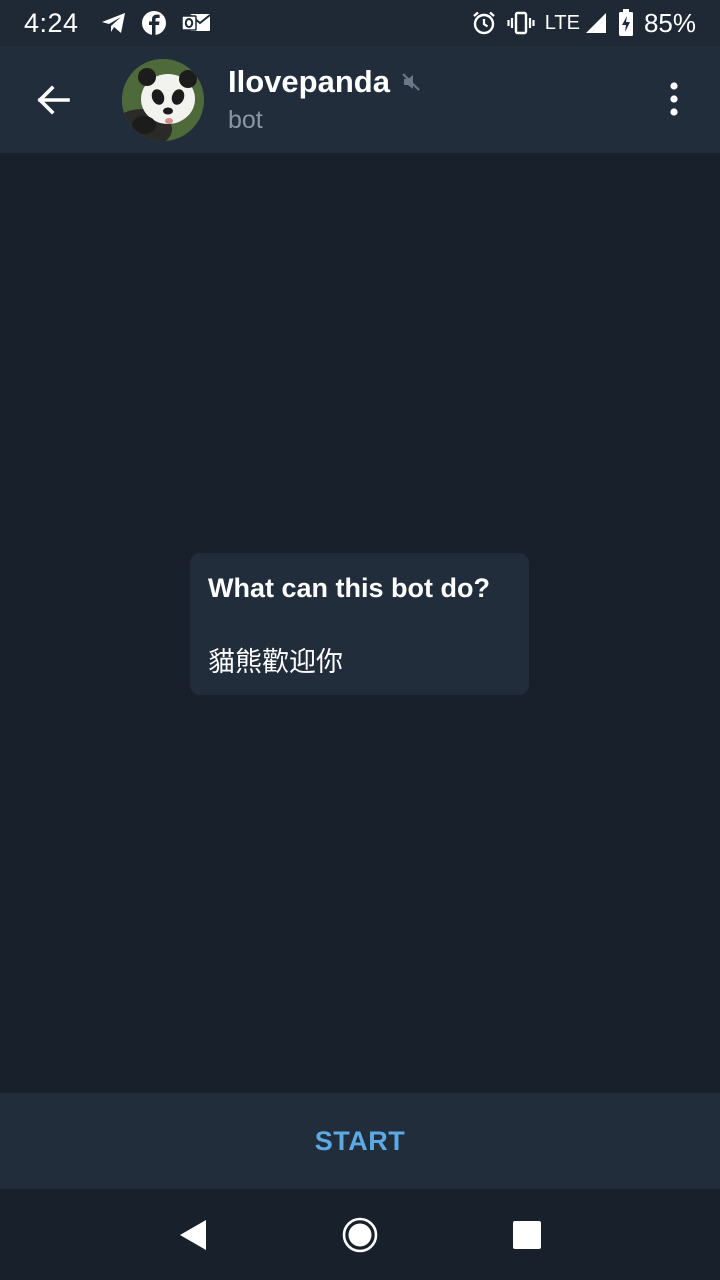  I want to click on panda-avatar-image, so click(163, 99).